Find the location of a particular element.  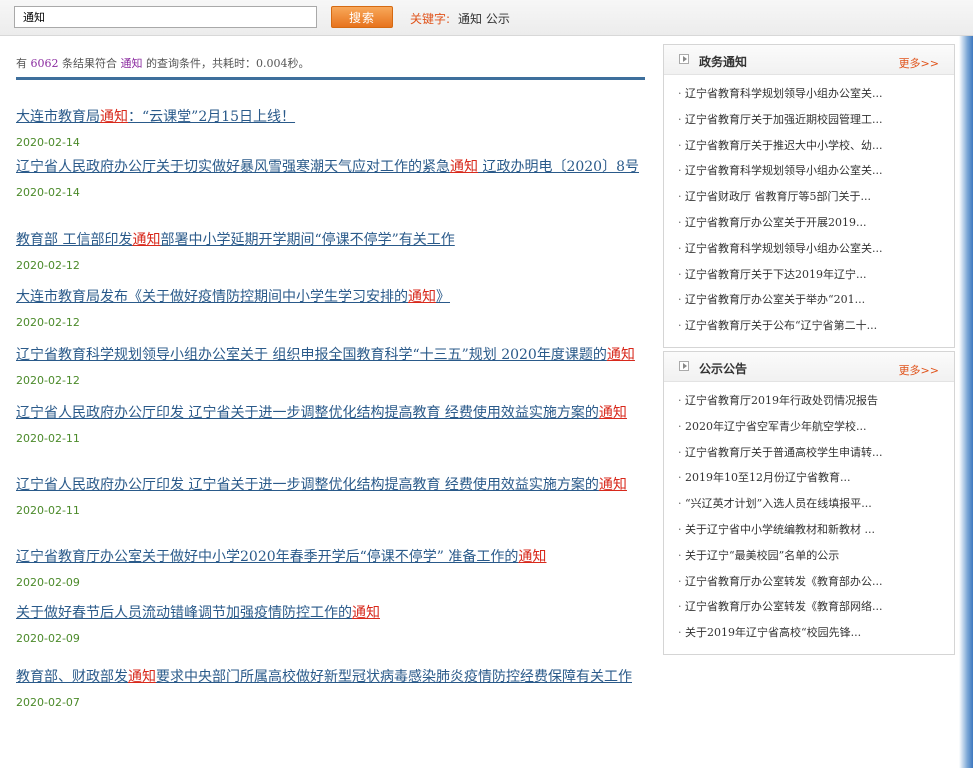

search-bar: 搜索 关键字: 通知 公示 is located at coordinates (486, 18).